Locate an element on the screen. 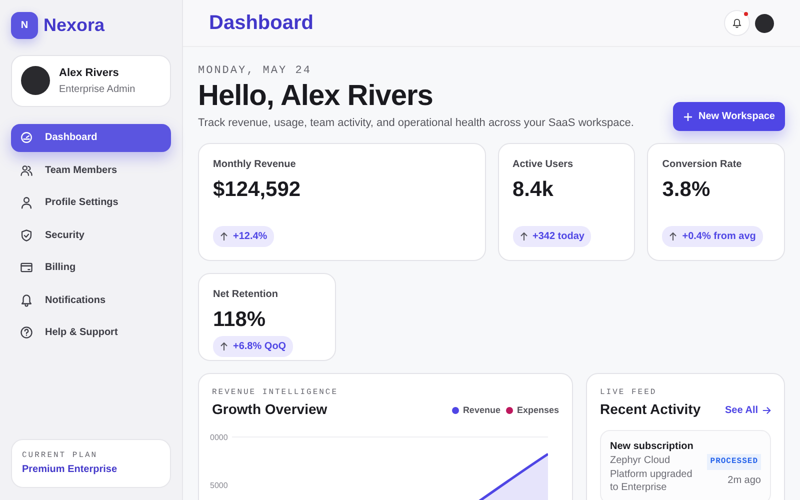 Image resolution: width=800 pixels, height=500 pixels. credit-card-icon is located at coordinates (26, 267).